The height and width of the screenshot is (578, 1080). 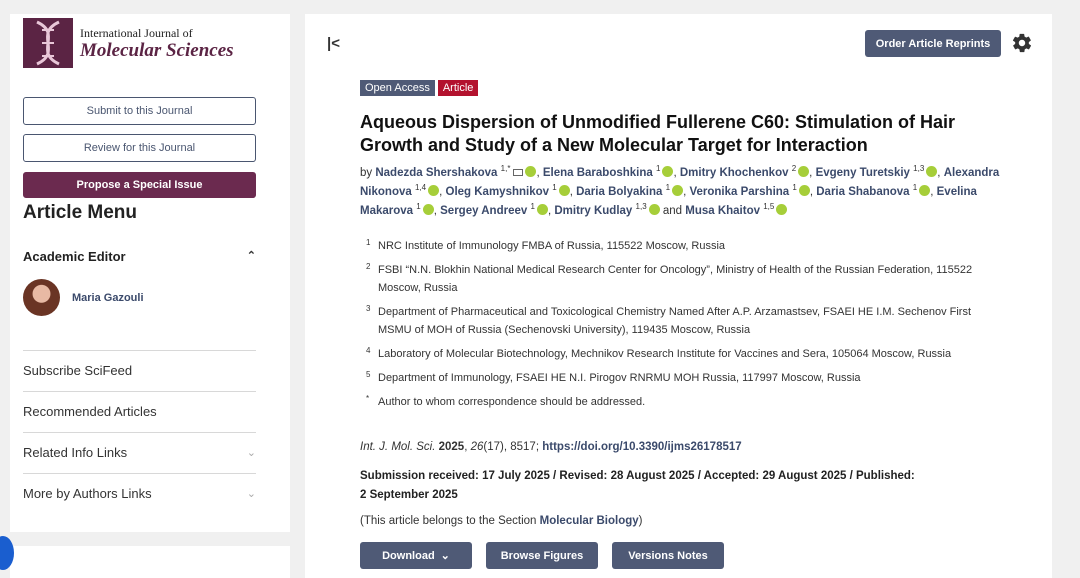 I want to click on open-access-badge: Open Access, so click(x=397, y=88).